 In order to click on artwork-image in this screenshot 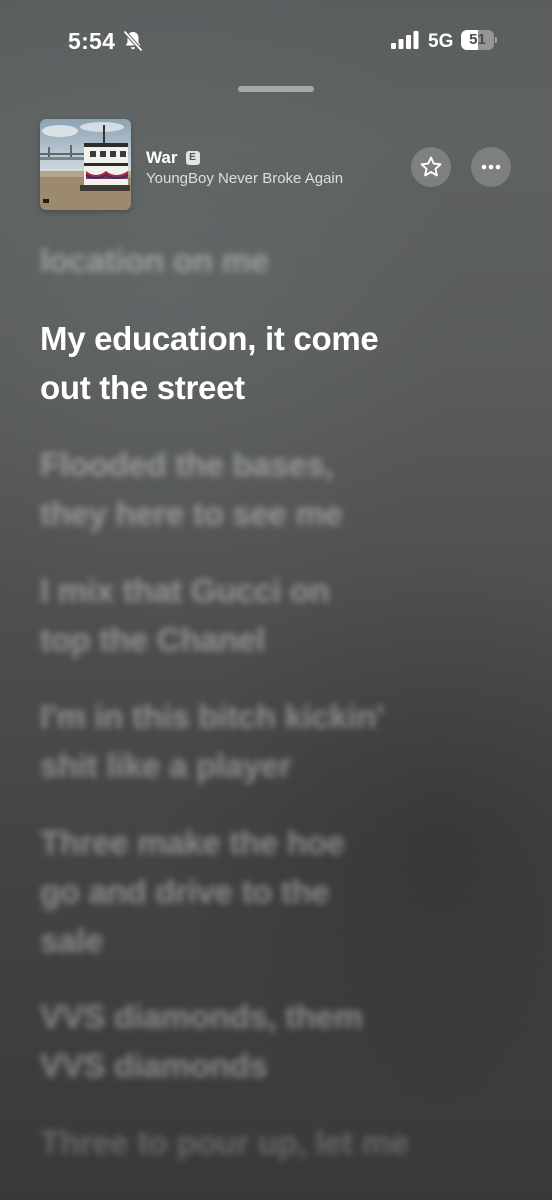, I will do `click(85, 164)`.